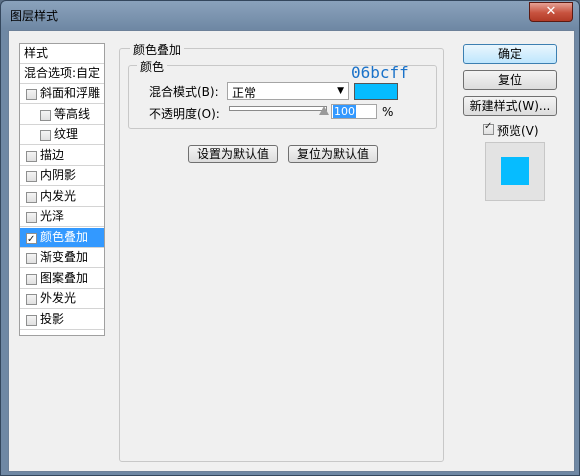 The width and height of the screenshot is (580, 476). What do you see at coordinates (52, 216) in the screenshot?
I see `style-item-label: 光泽` at bounding box center [52, 216].